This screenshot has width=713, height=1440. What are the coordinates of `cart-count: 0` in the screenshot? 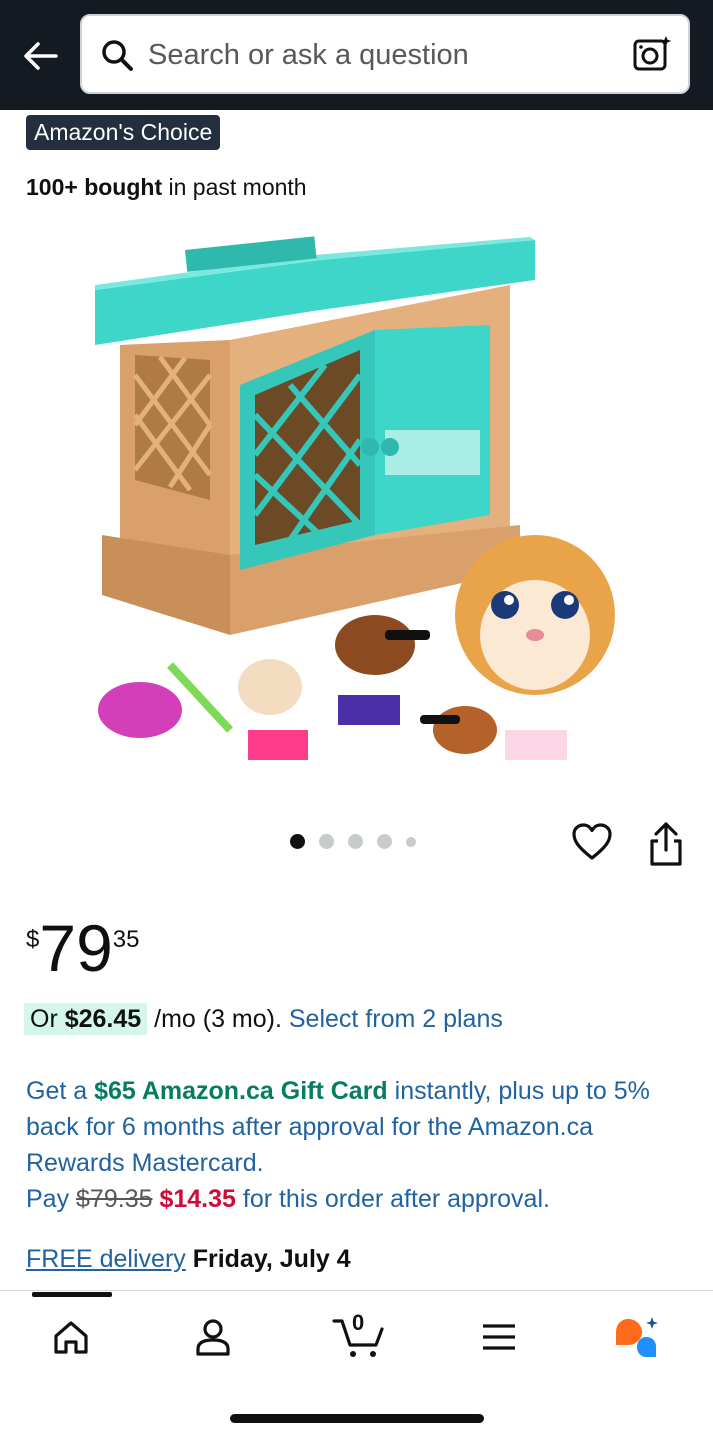 It's located at (358, 1322).